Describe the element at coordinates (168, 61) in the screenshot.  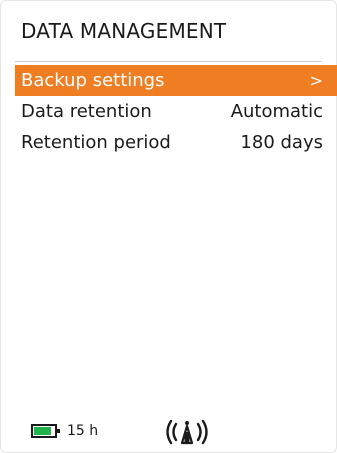
I see `title-divider` at that location.